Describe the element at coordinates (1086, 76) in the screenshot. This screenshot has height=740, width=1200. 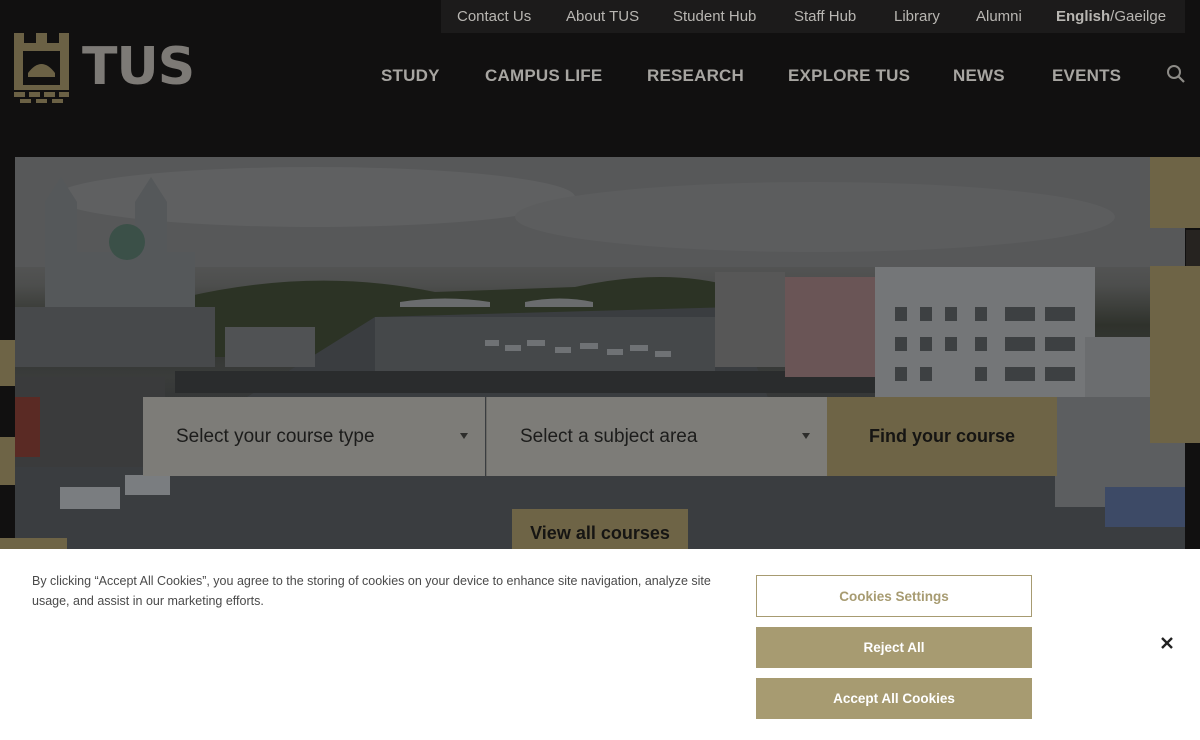
I see `nav-events: EVENTS` at that location.